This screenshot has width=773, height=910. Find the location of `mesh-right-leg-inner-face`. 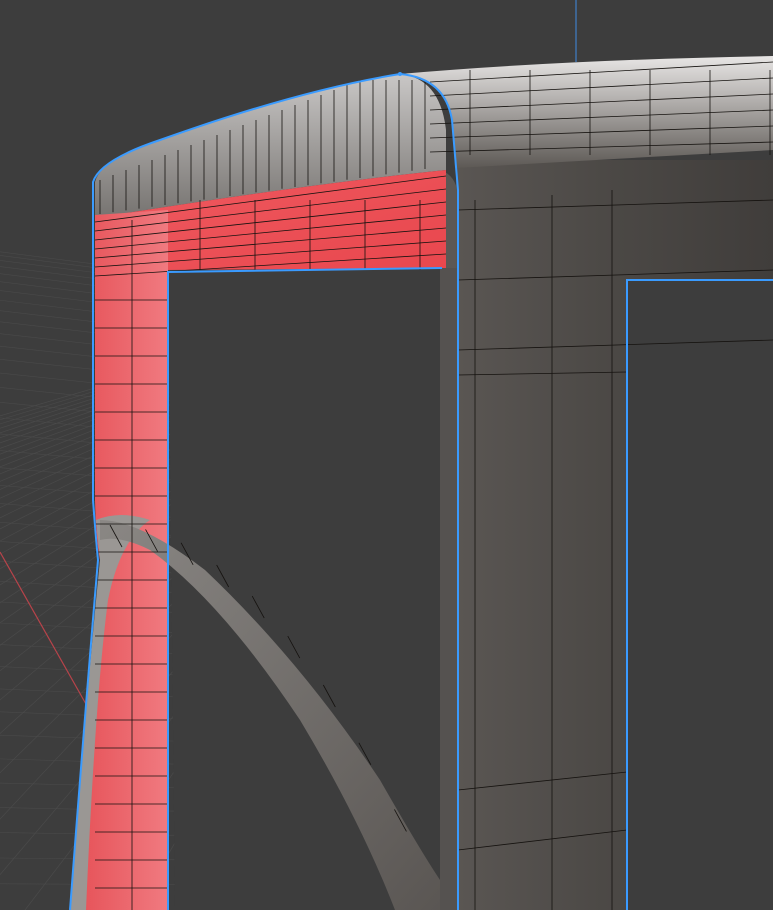

mesh-right-leg-inner-face is located at coordinates (449, 589).